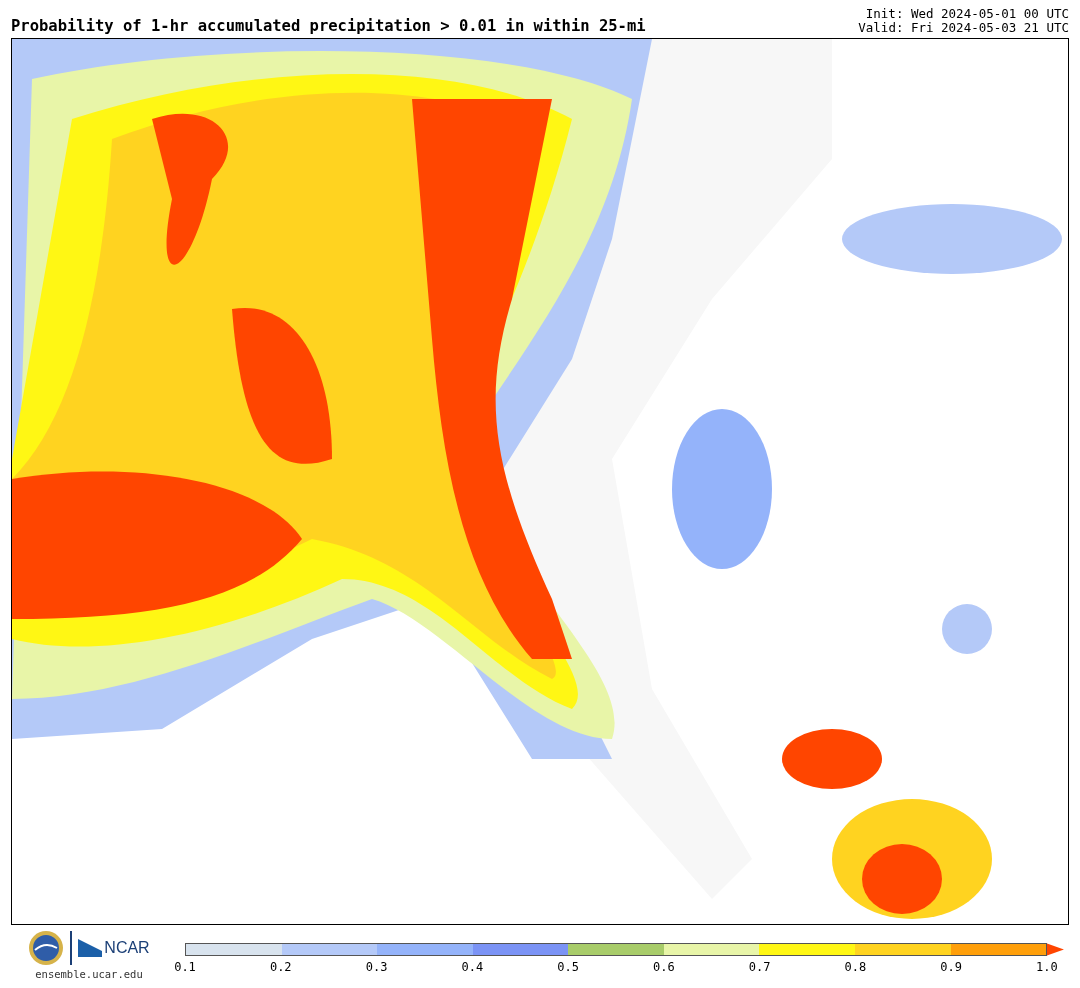 Image resolution: width=1080 pixels, height=988 pixels. Describe the element at coordinates (759, 967) in the screenshot. I see `tick-label: 0.7` at that location.